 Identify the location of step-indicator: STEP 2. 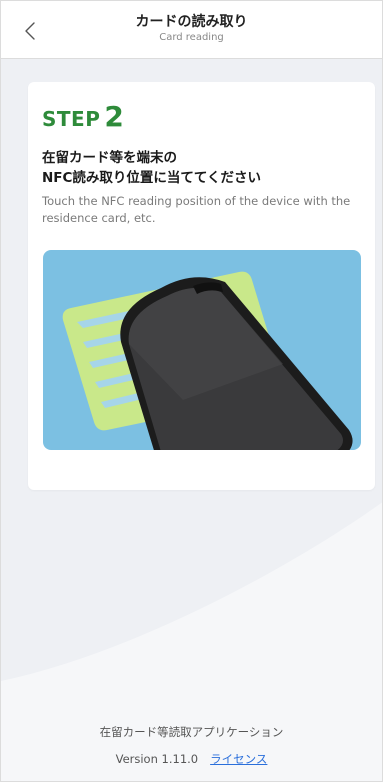
(83, 116).